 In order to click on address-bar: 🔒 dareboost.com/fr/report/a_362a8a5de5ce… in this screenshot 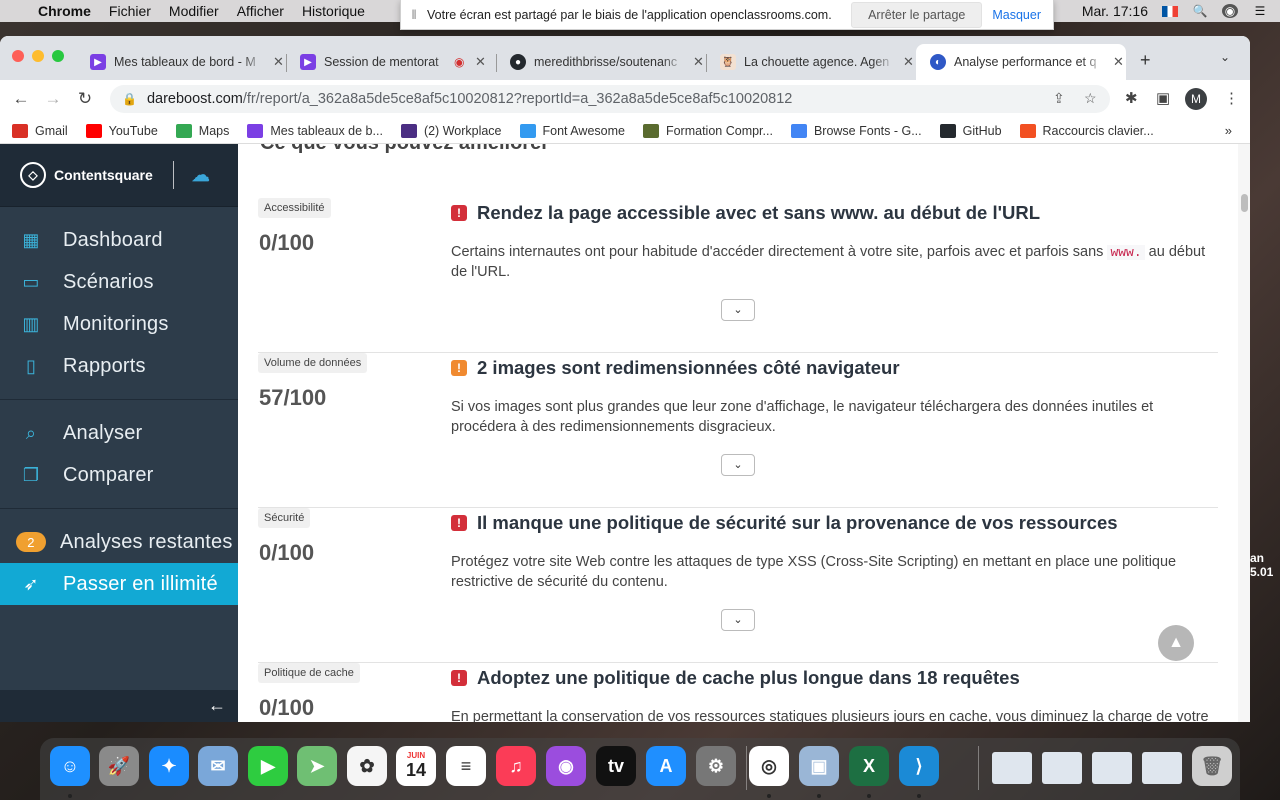, I will do `click(610, 99)`.